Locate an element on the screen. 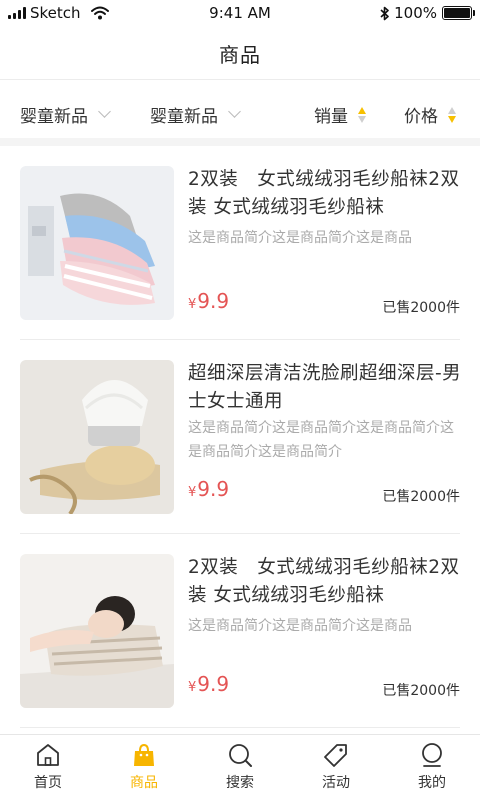 Image resolution: width=480 pixels, height=800 pixels. tab-home: 首页 is located at coordinates (48, 767).